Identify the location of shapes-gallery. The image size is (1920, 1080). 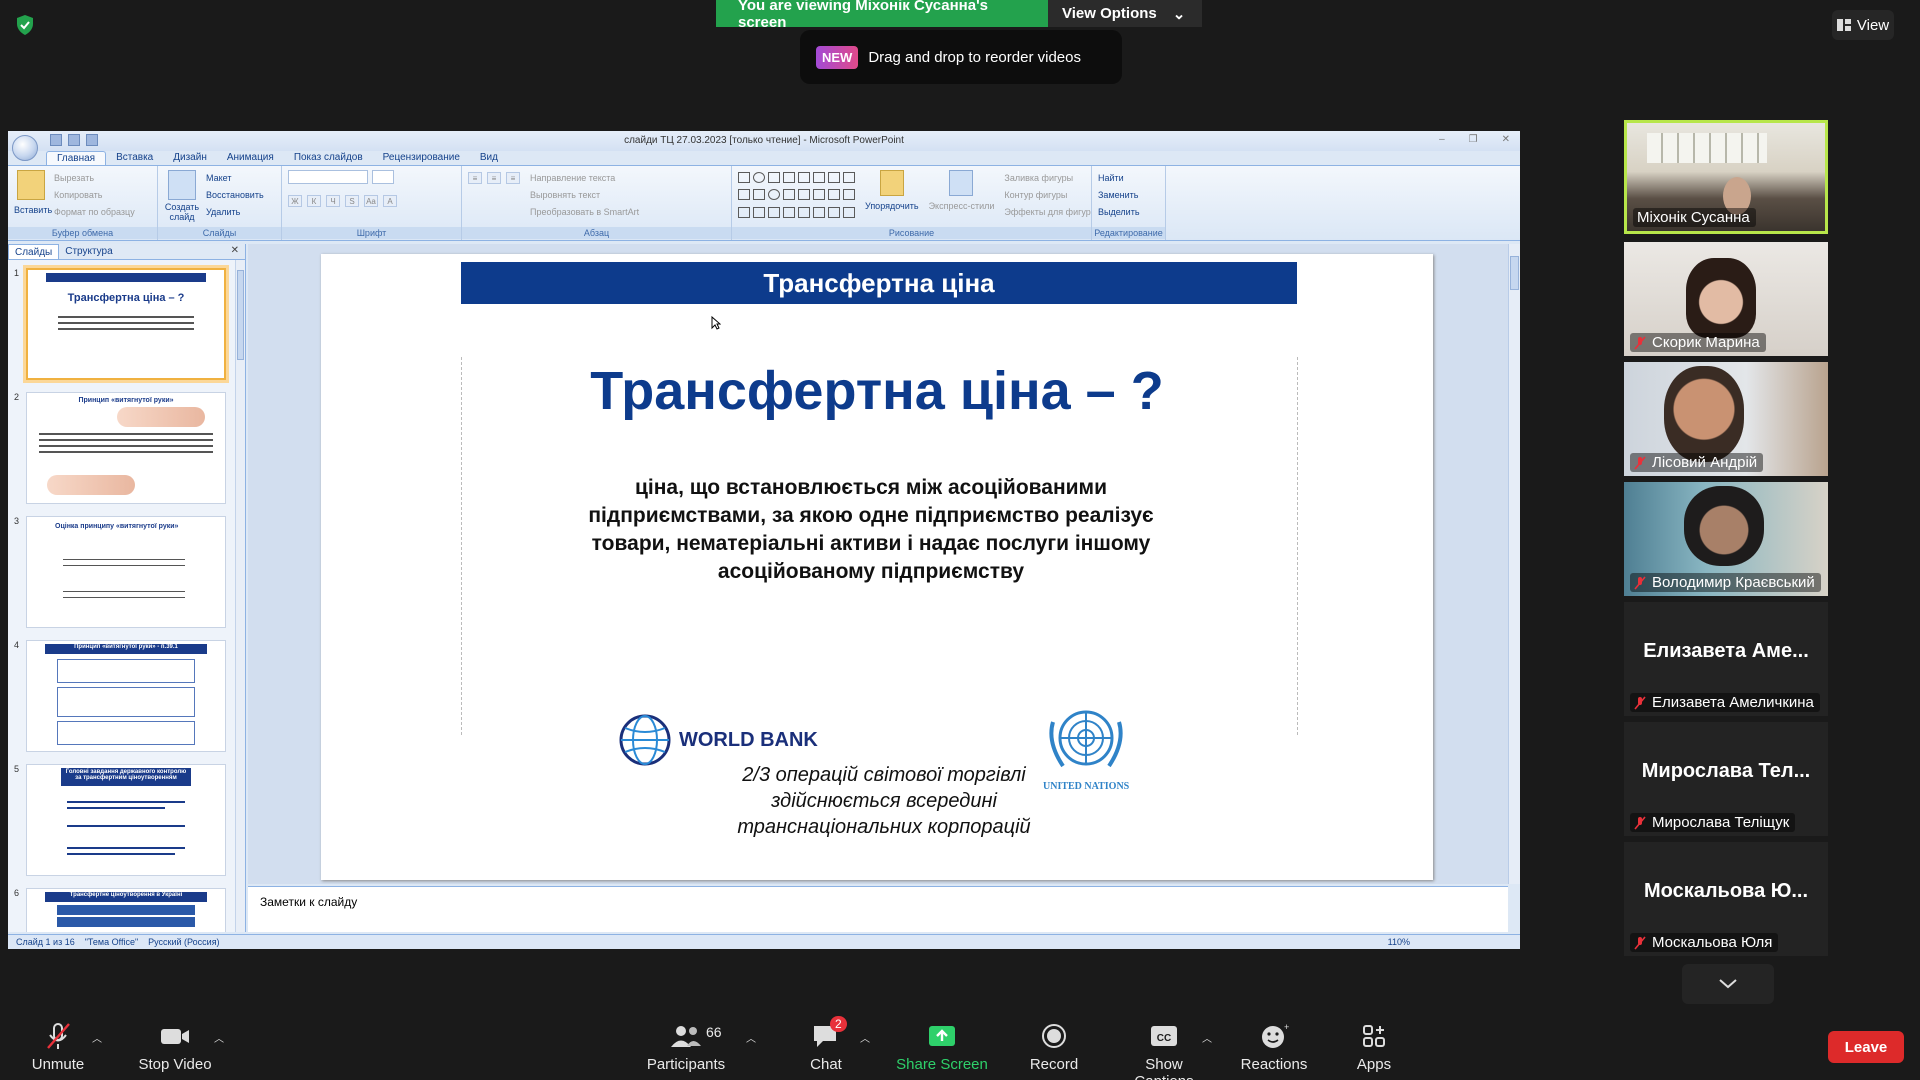
(796, 196).